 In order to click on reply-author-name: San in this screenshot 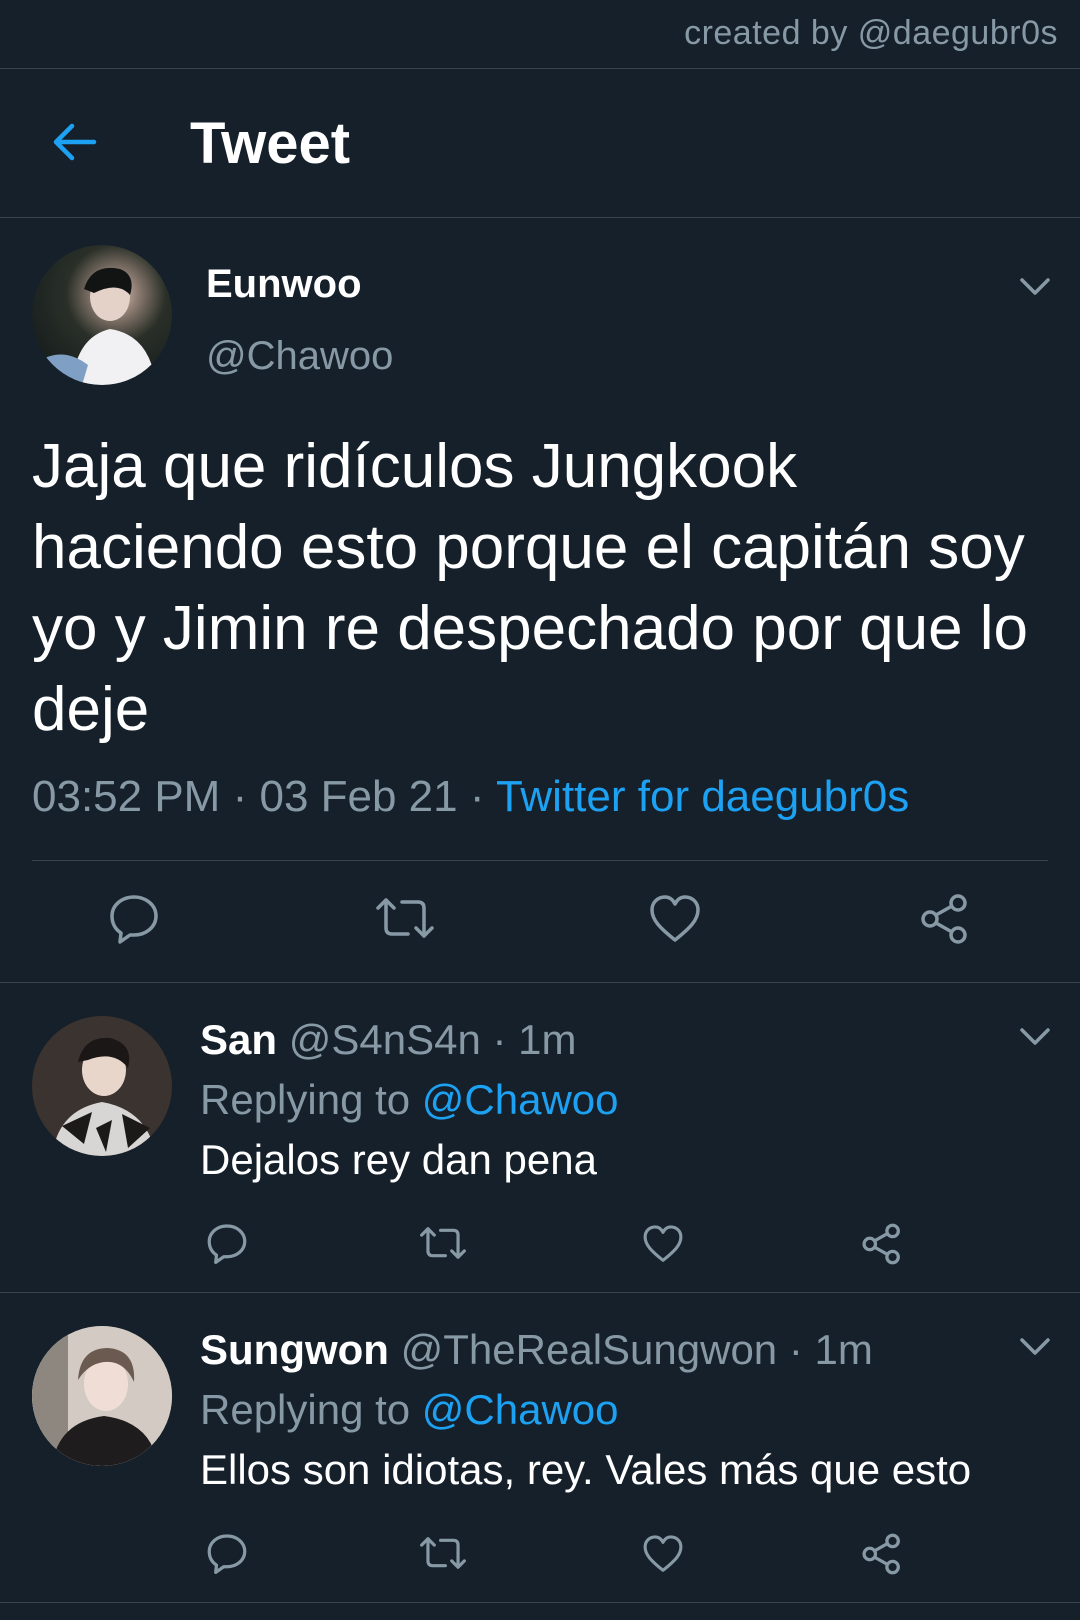, I will do `click(238, 1039)`.